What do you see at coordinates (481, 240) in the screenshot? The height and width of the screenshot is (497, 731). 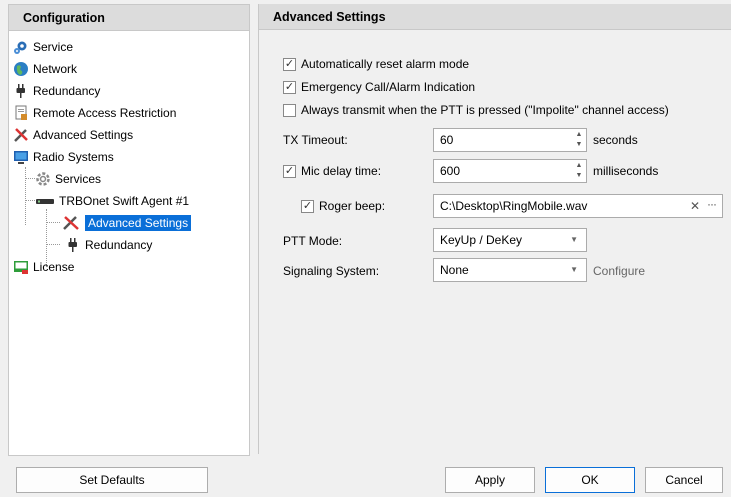 I see `ptt-mode-value: KeyUp / DeKey` at bounding box center [481, 240].